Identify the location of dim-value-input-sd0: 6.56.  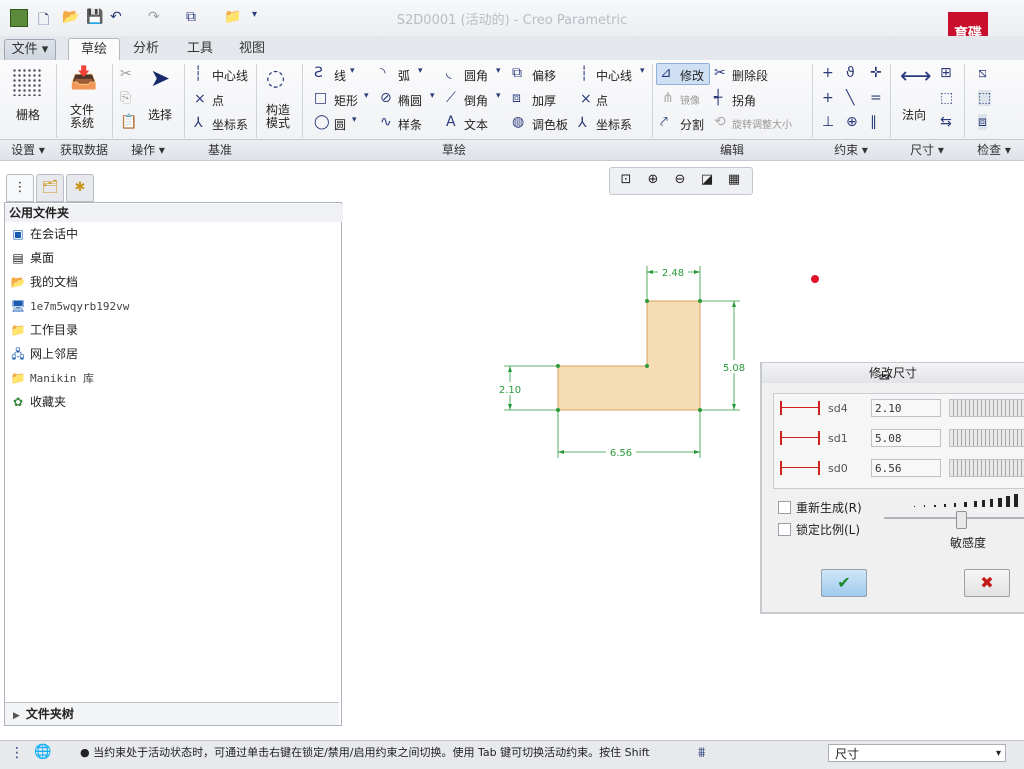
(906, 468).